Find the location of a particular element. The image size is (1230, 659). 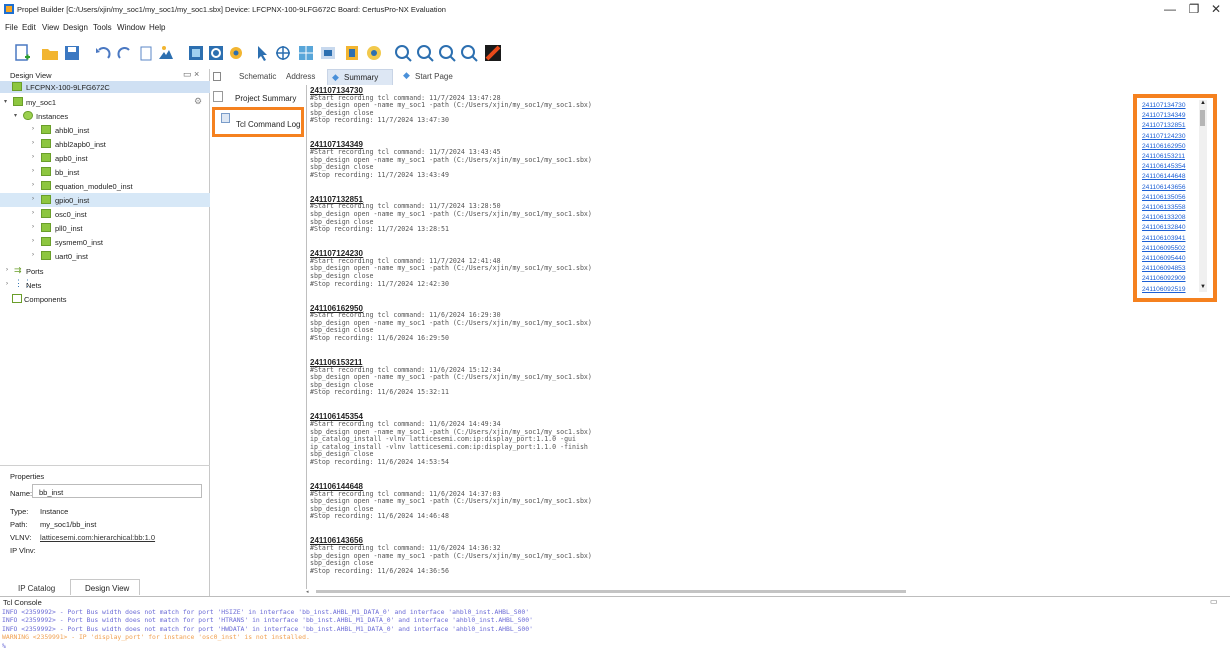

zoom-reset-icon is located at coordinates (469, 53).